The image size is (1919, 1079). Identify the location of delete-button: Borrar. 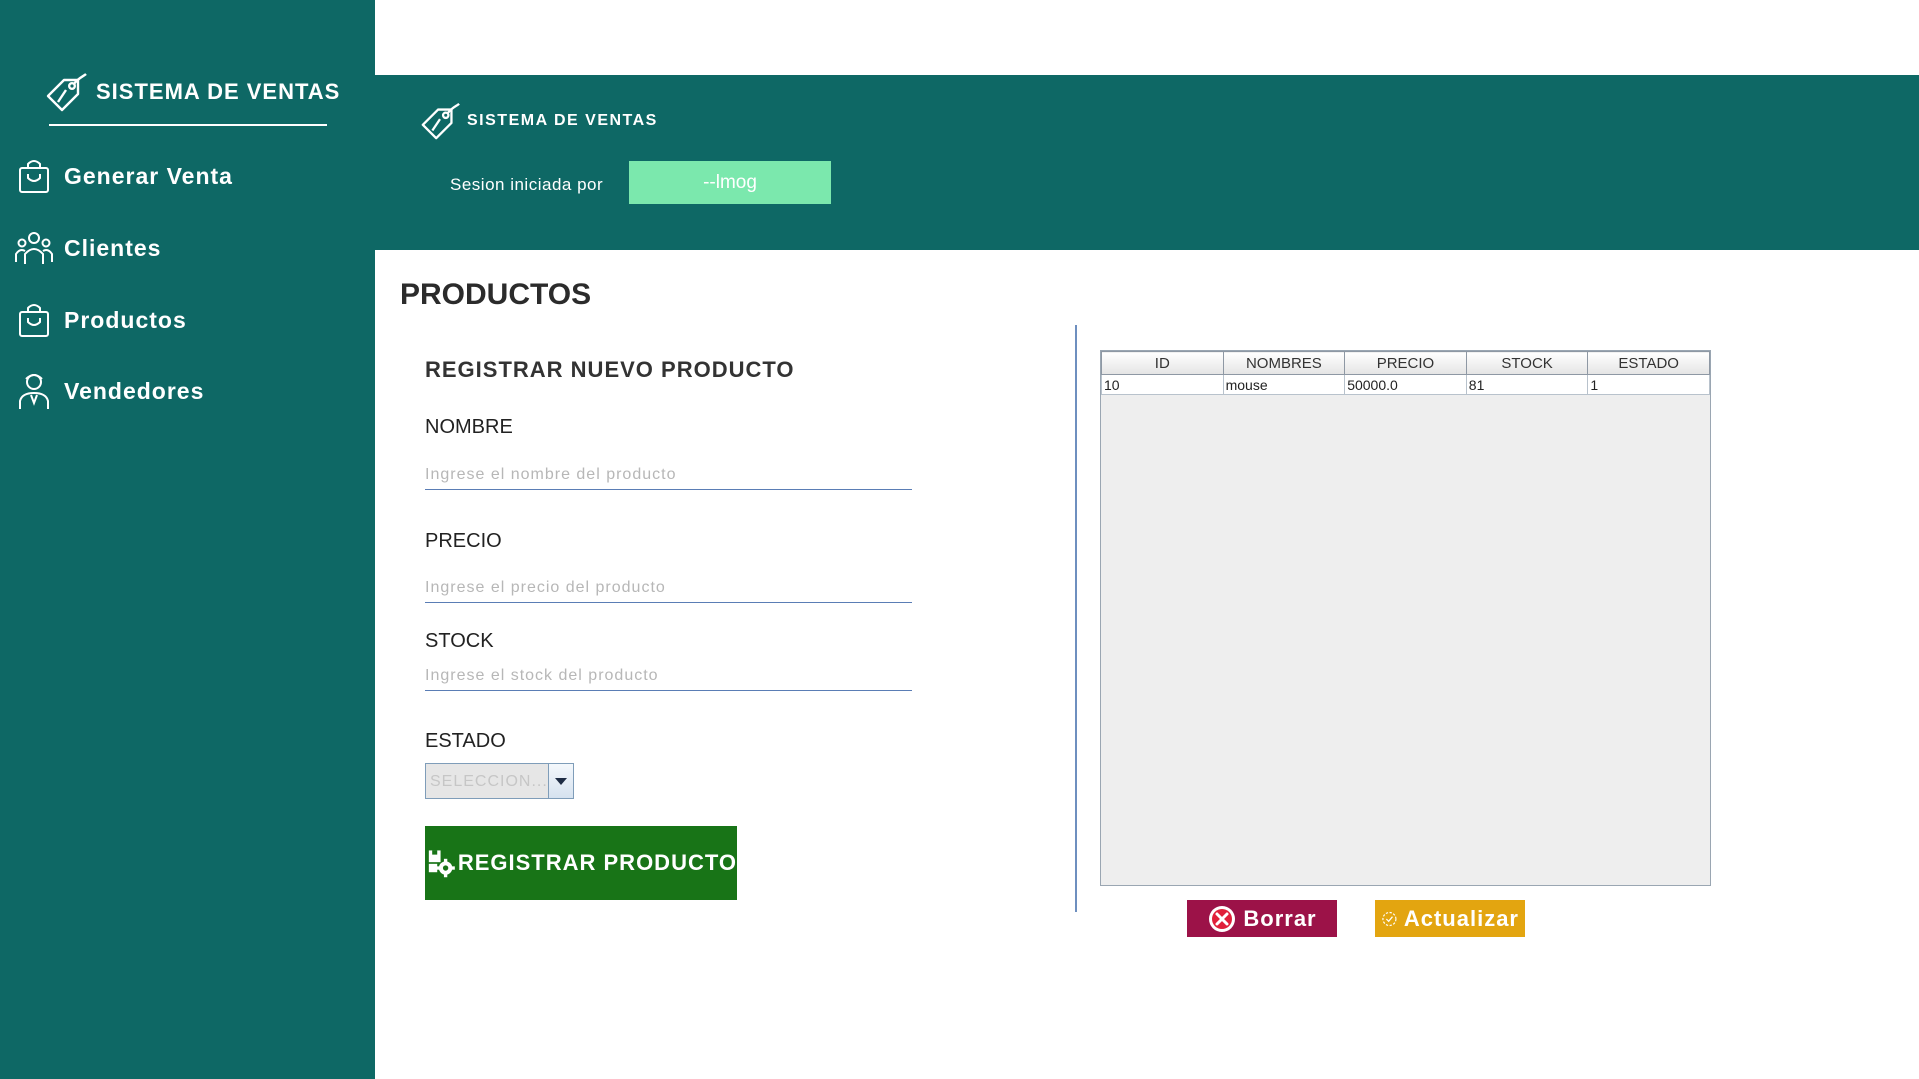
(1262, 918).